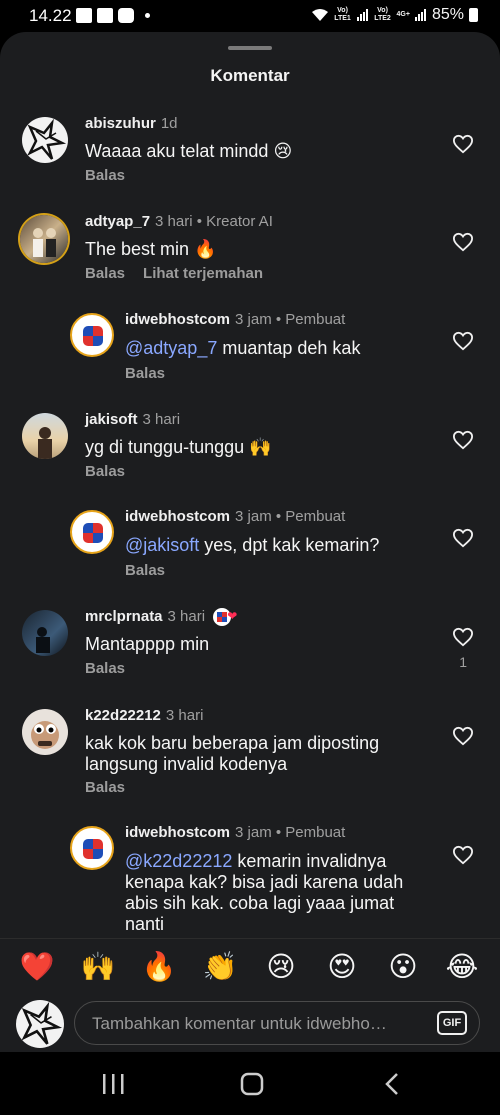 The height and width of the screenshot is (1115, 500). What do you see at coordinates (203, 273) in the screenshot?
I see `see-translation-button: Lihat terjemahan` at bounding box center [203, 273].